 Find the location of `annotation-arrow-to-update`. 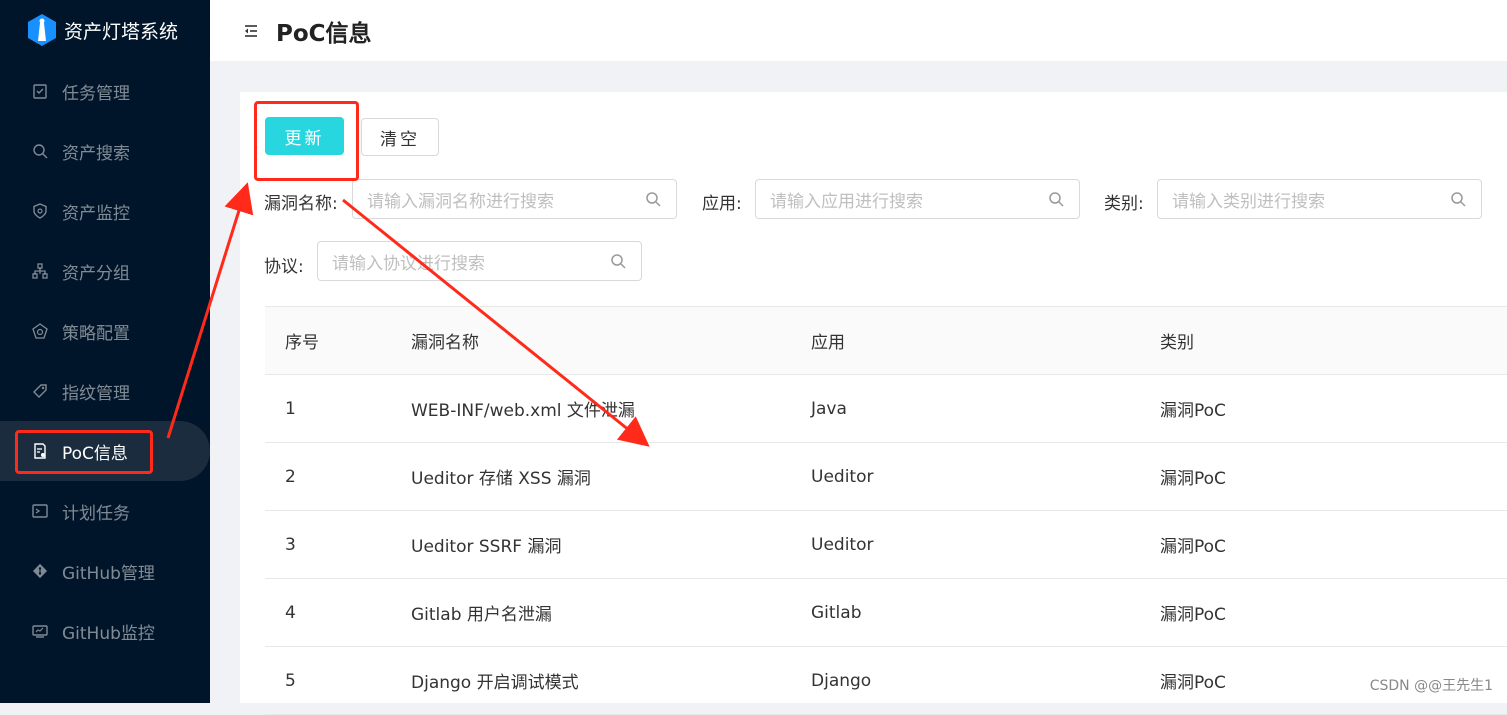

annotation-arrow-to-update is located at coordinates (210, 310).